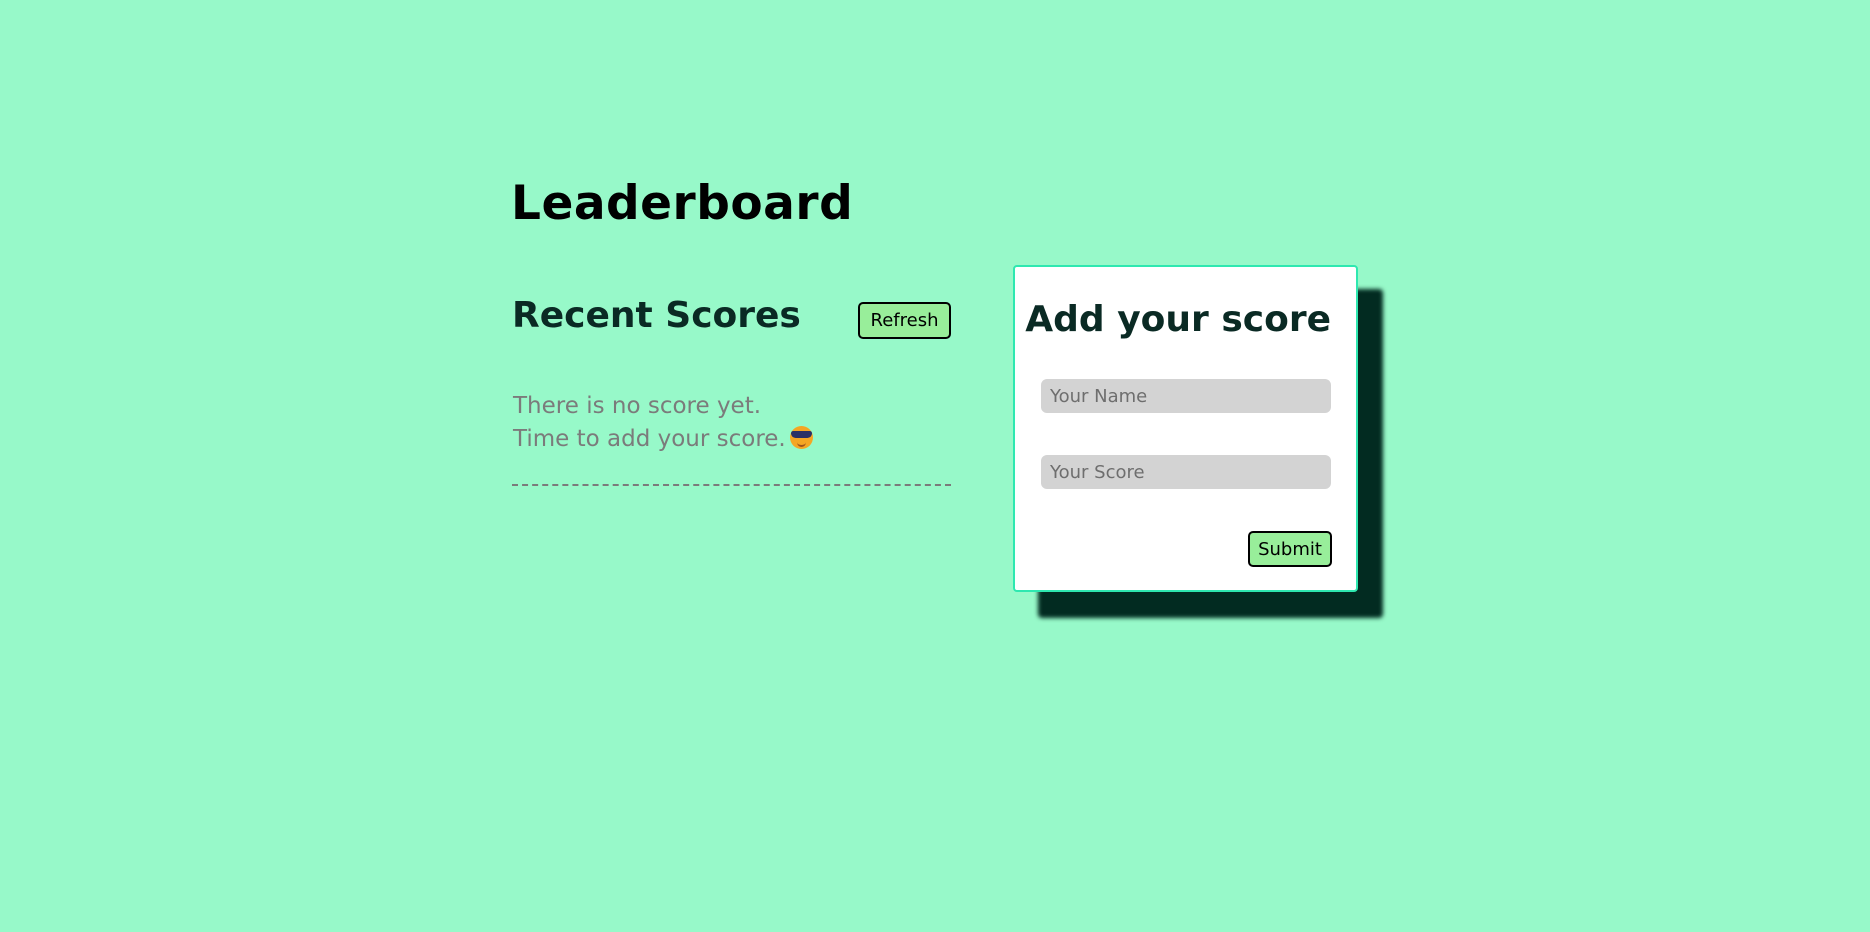  Describe the element at coordinates (637, 406) in the screenshot. I see `empty-message-line-1: There is no score yet.` at that location.